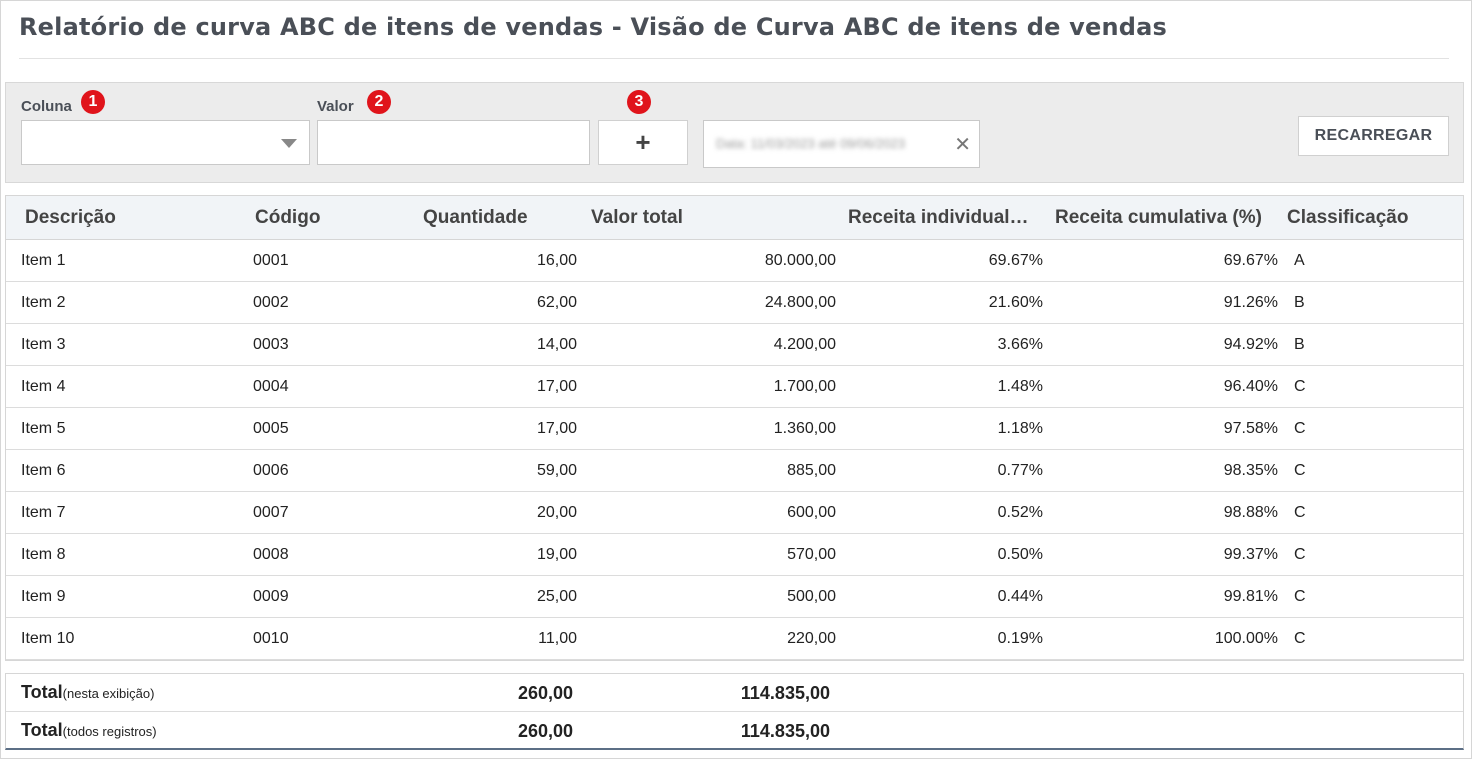 The width and height of the screenshot is (1472, 759). Describe the element at coordinates (811, 143) in the screenshot. I see `active-filter-text: Data: 11/03/2023 até 09/06/2023` at that location.